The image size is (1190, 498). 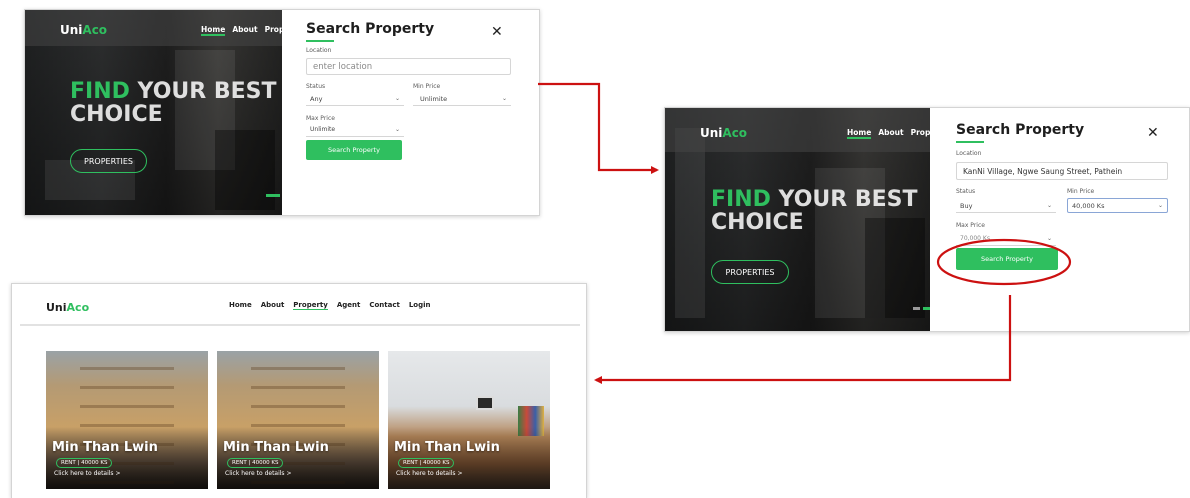 I want to click on max-price-select: 70,000 Ks ⌄, so click(x=1006, y=239).